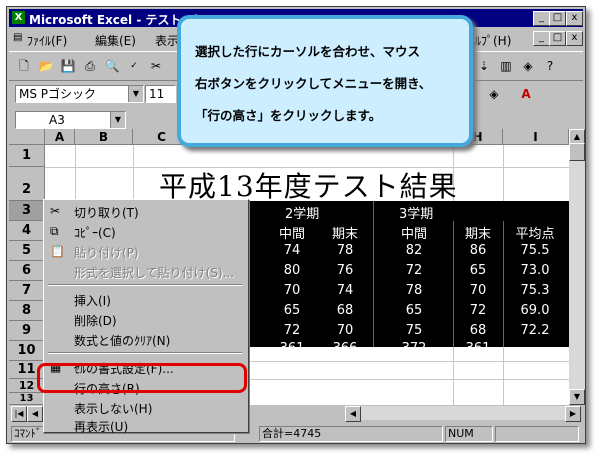  I want to click on scroll-down-icon: ▼, so click(577, 397).